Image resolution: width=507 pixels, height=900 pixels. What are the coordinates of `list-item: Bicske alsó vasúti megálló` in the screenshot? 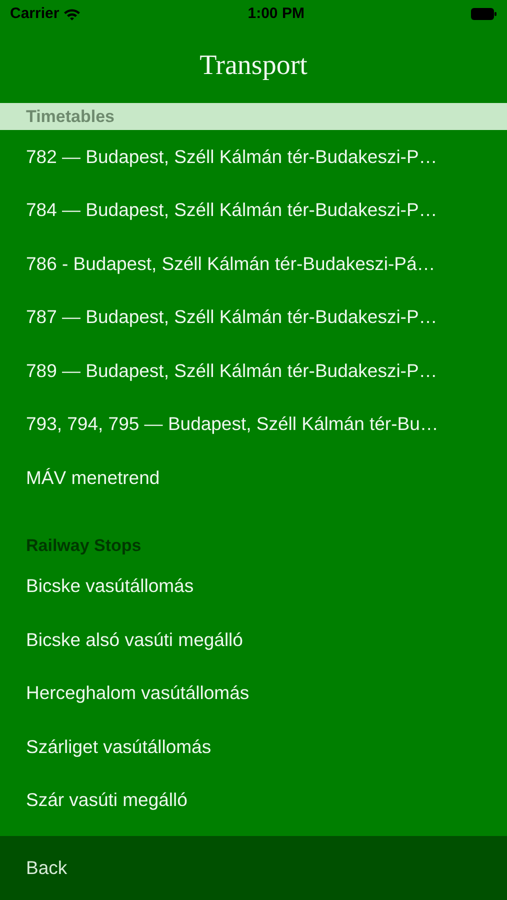 It's located at (253, 639).